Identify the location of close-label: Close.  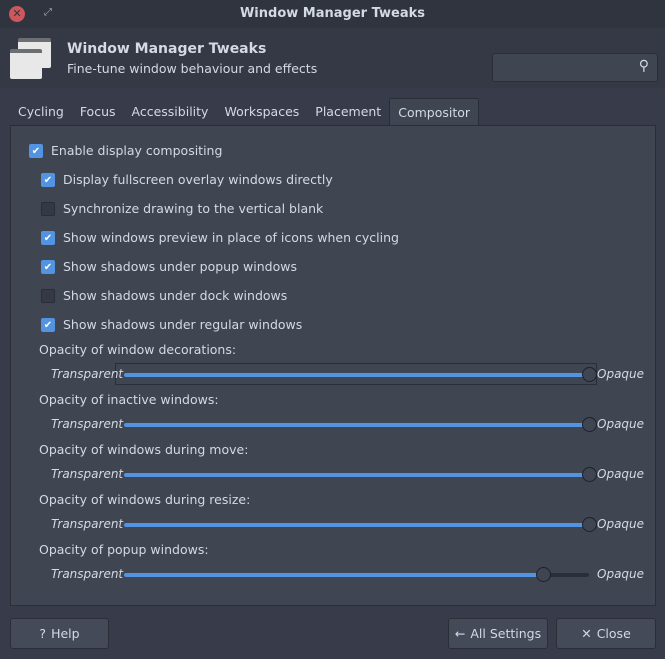
(613, 633).